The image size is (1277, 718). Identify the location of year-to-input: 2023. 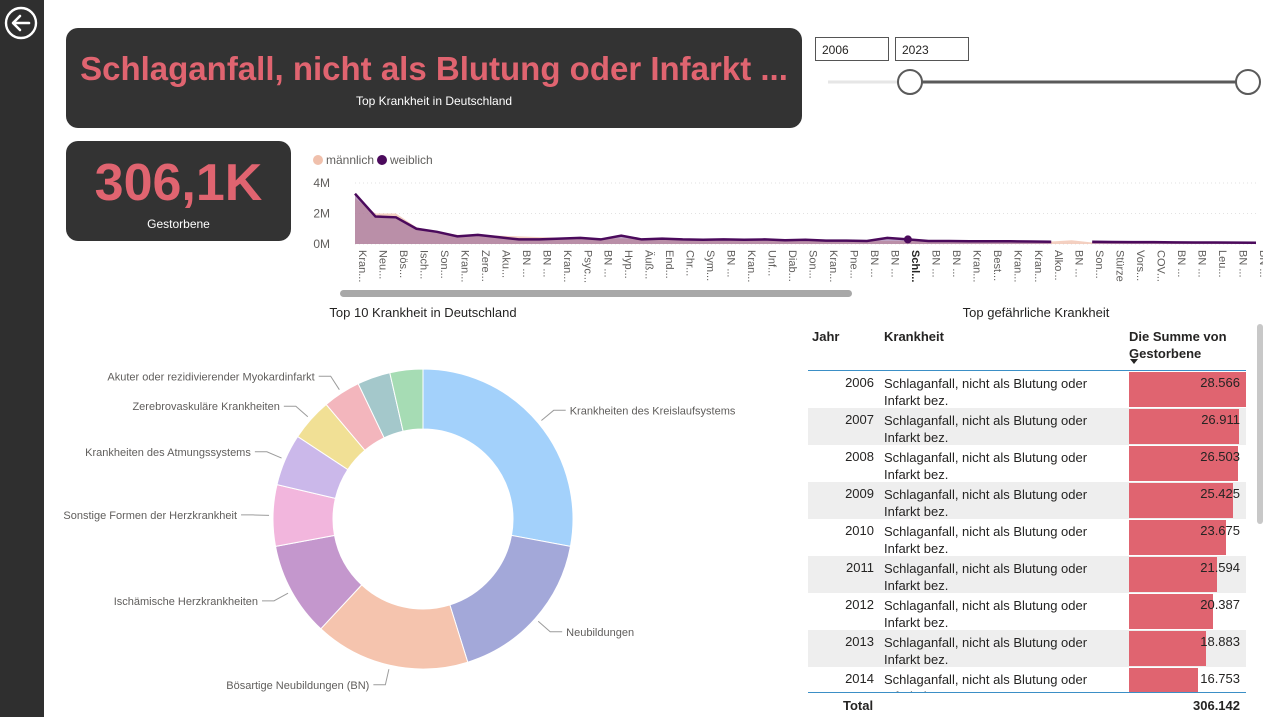
(932, 49).